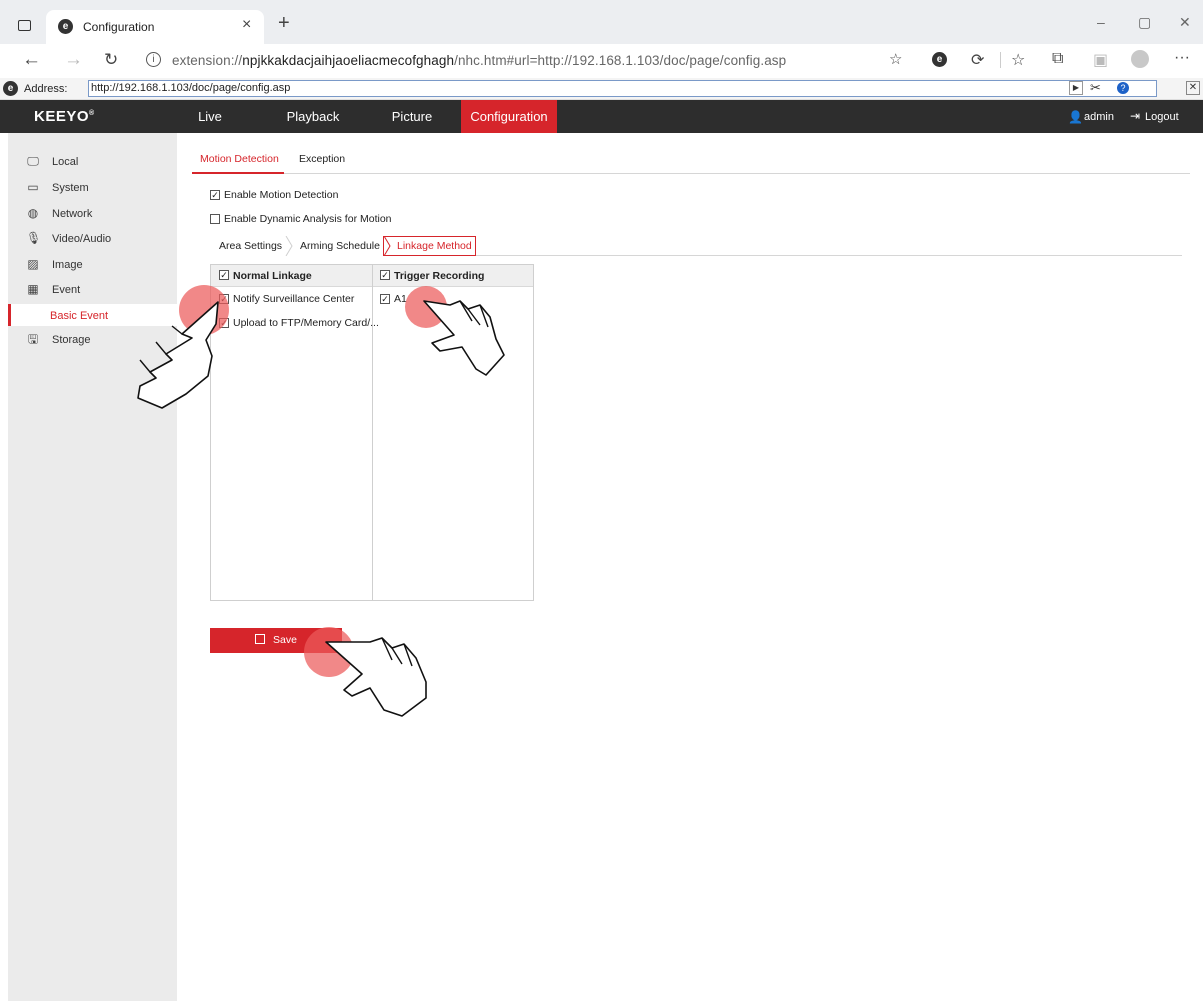  I want to click on sidebar-item-basic-event: Basic Event, so click(92, 315).